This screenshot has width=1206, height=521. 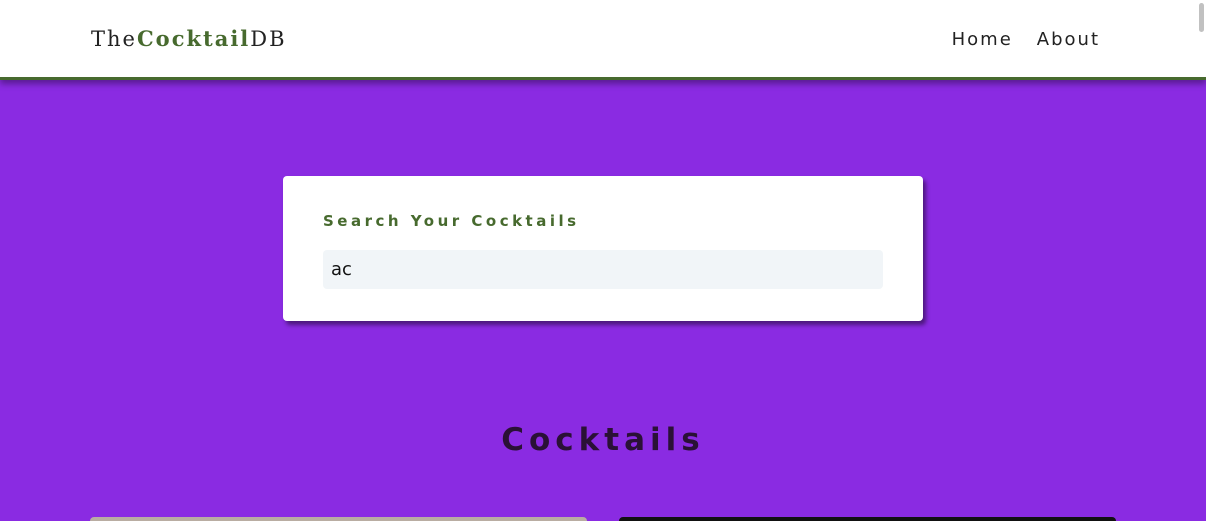 What do you see at coordinates (982, 39) in the screenshot?
I see `nav-link-home: Home` at bounding box center [982, 39].